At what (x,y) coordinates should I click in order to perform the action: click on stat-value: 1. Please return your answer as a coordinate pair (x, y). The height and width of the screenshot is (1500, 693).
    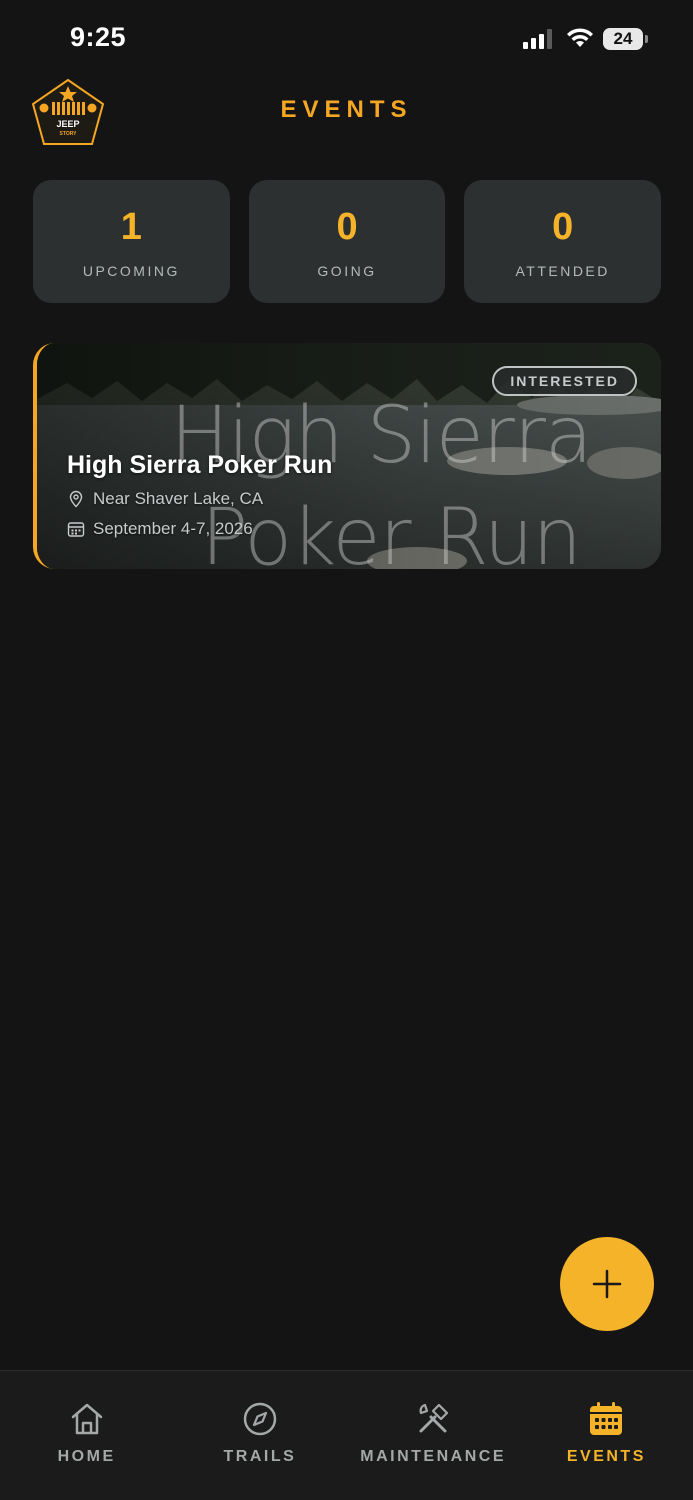
    Looking at the image, I should click on (131, 226).